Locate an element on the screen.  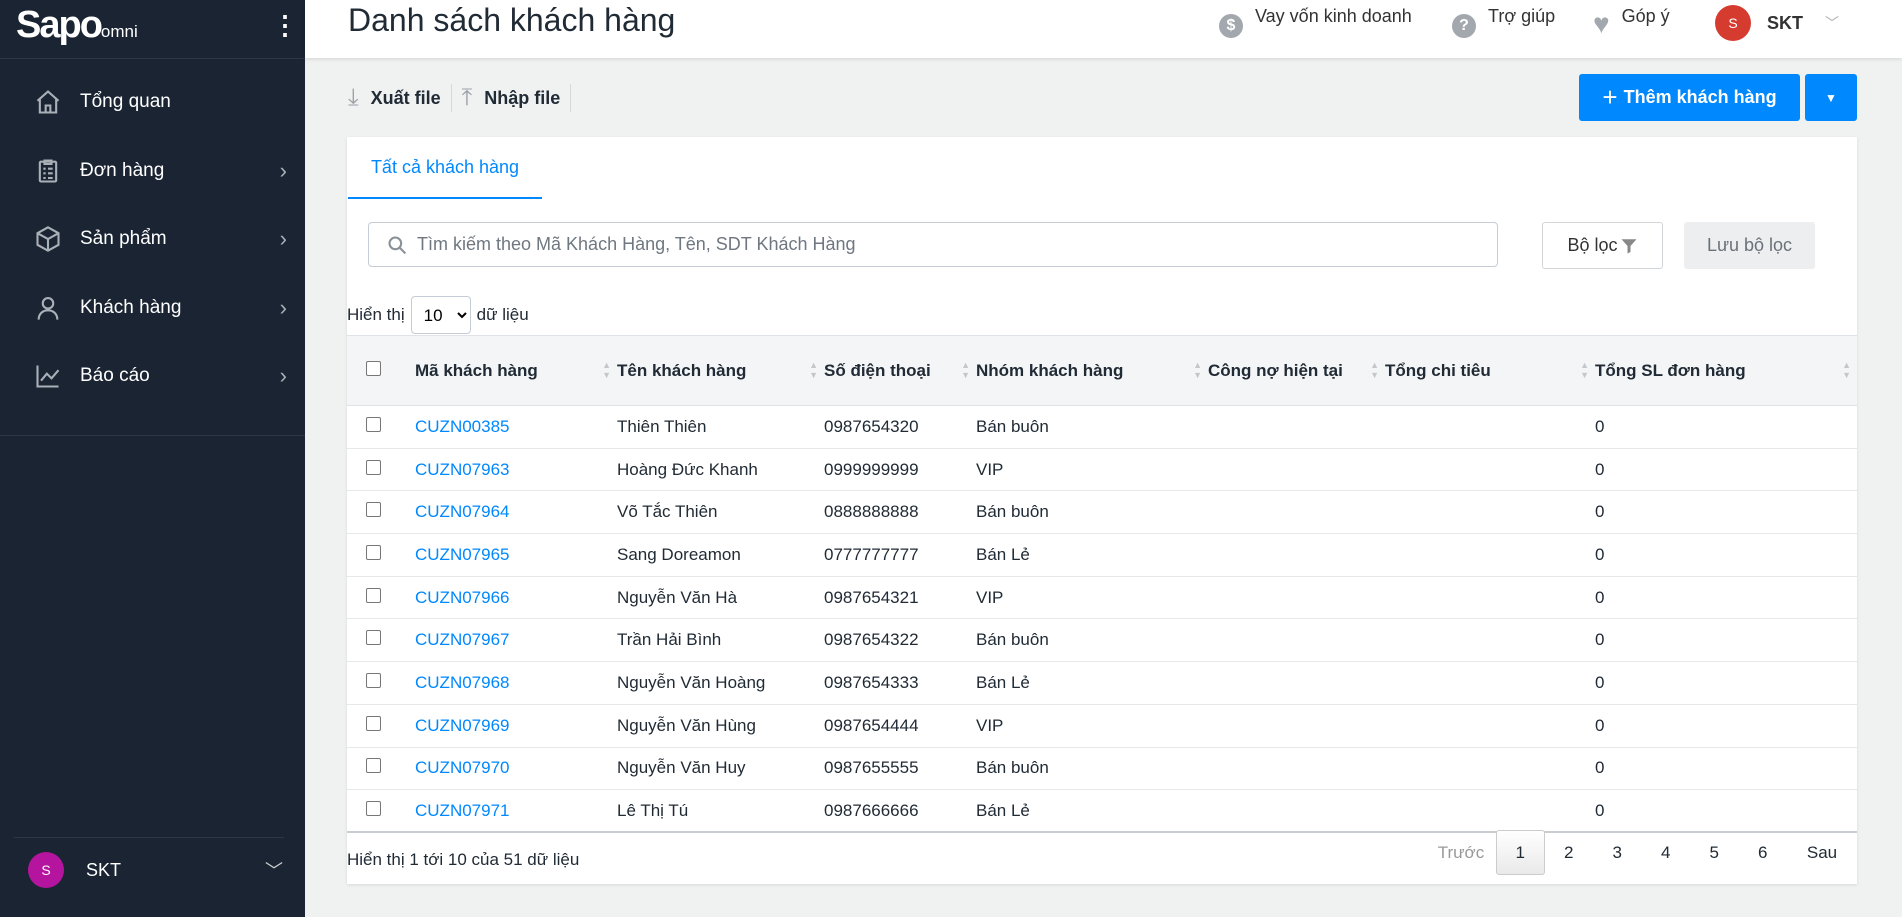
page-button: 3 is located at coordinates (1617, 852).